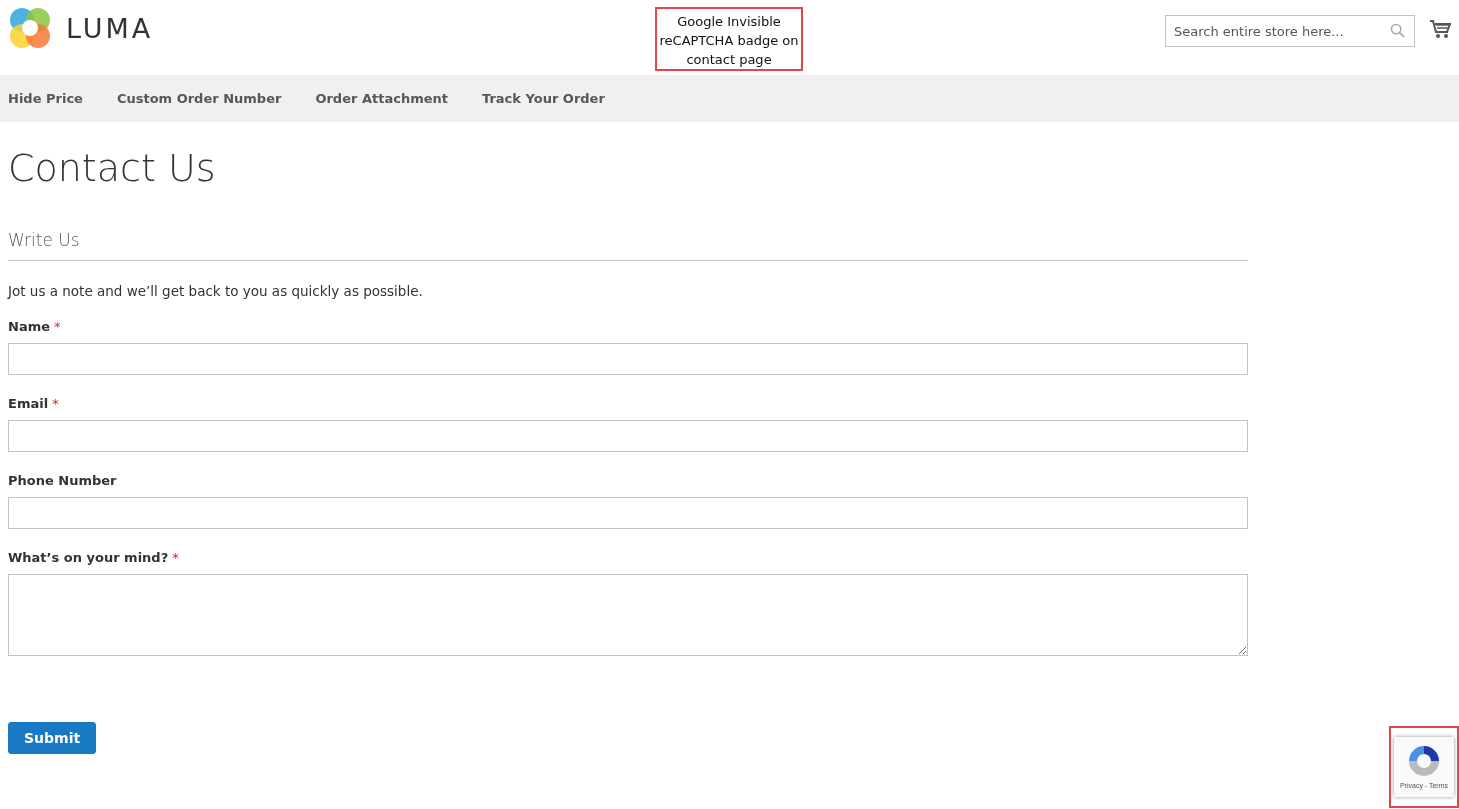  Describe the element at coordinates (110, 28) in the screenshot. I see `logo-text: LUMA` at that location.